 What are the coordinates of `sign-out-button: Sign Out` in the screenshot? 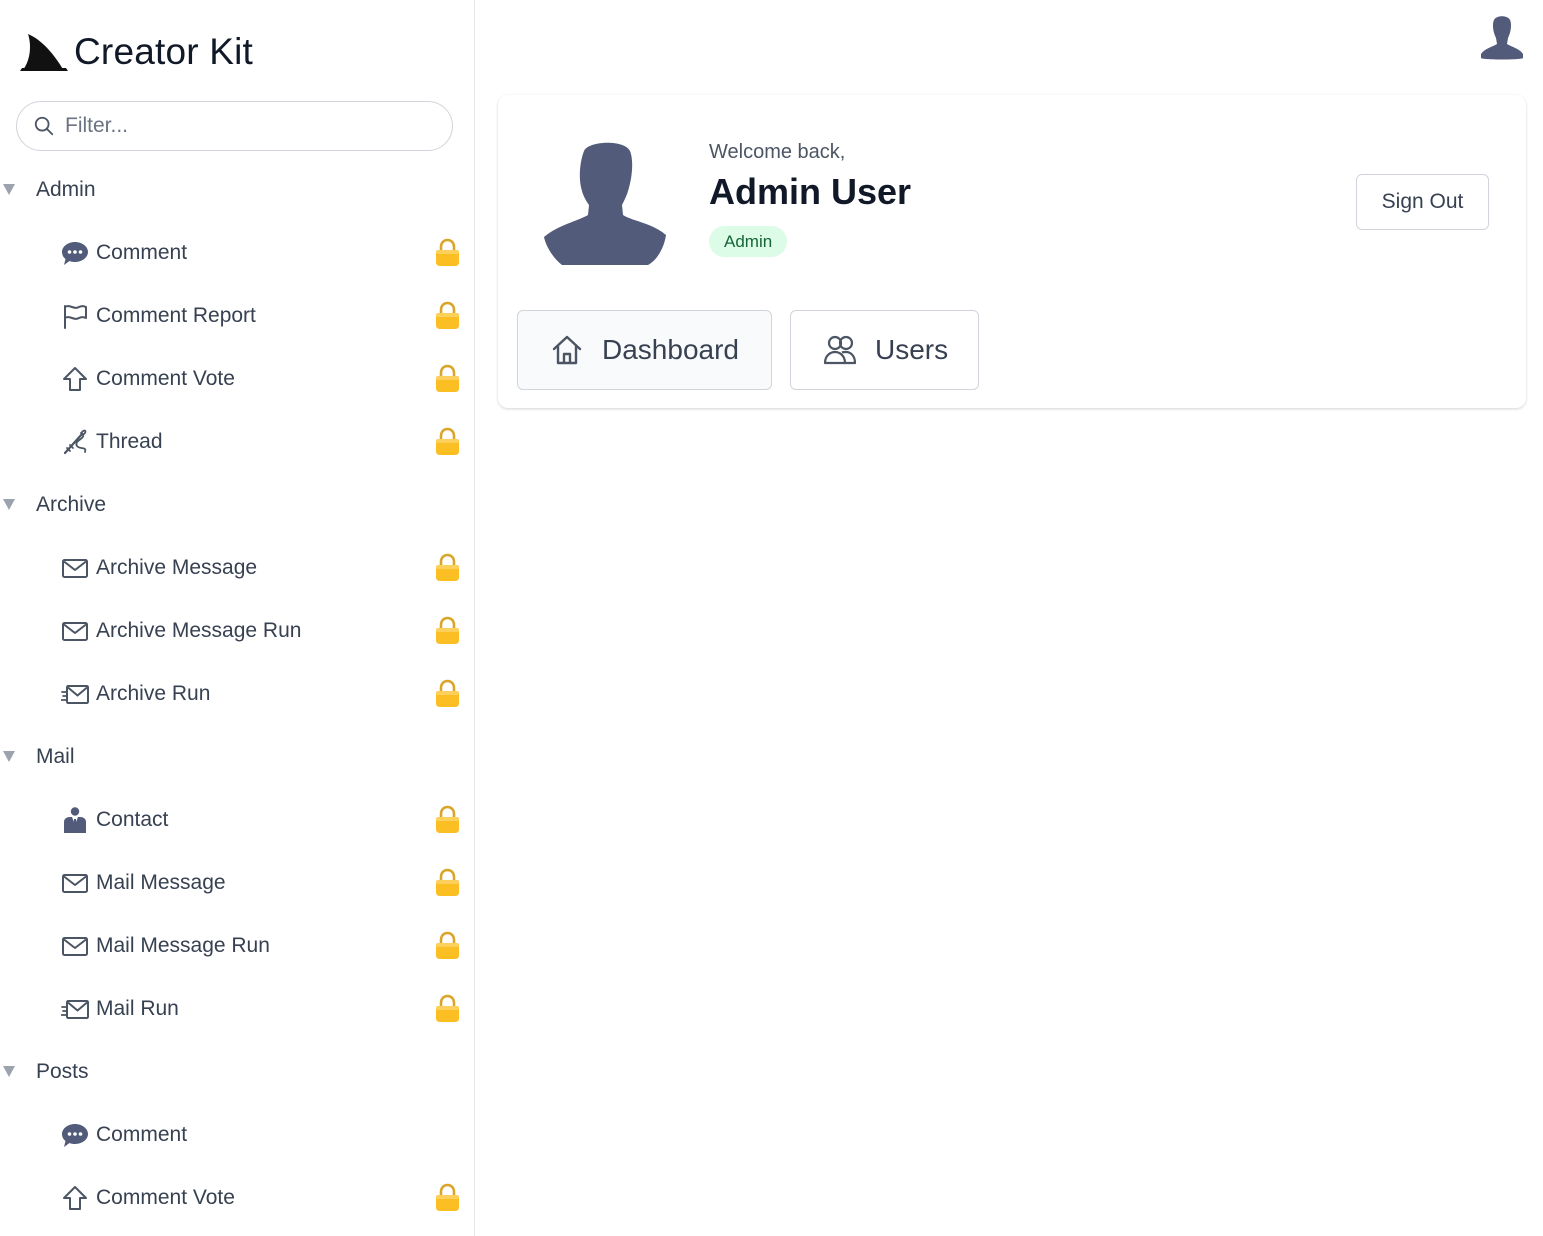 It's located at (1422, 202).